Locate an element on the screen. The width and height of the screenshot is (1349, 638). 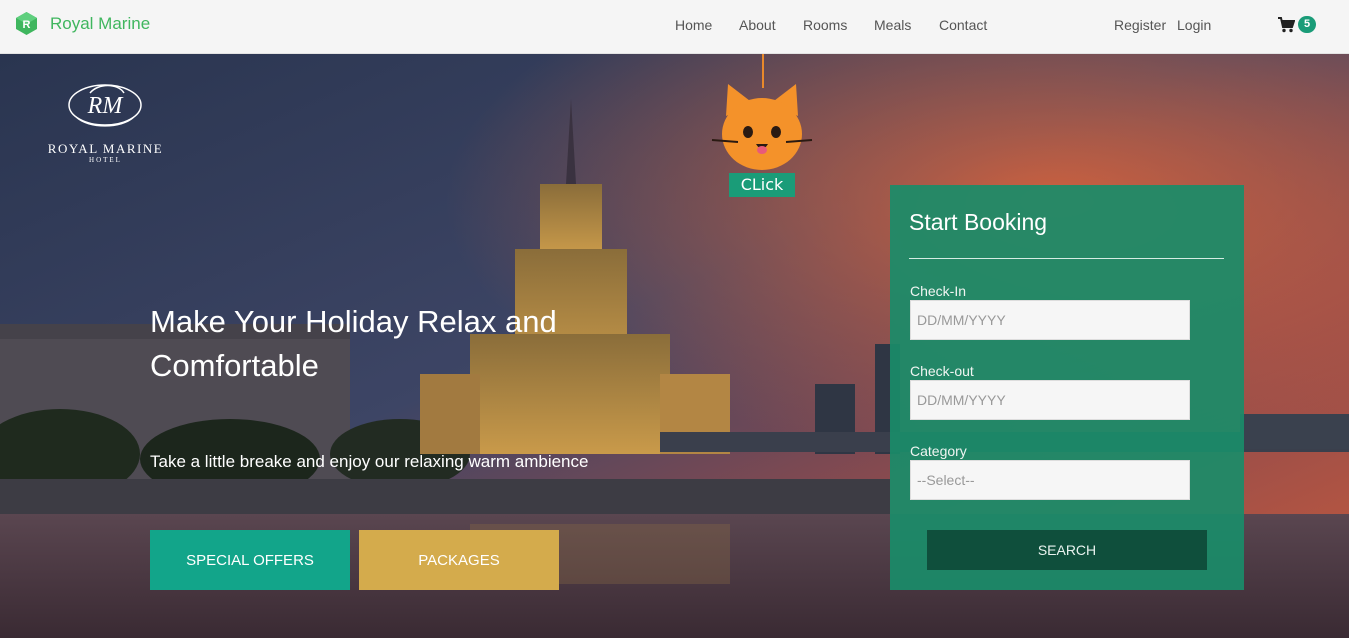
cat-icon is located at coordinates (762, 128).